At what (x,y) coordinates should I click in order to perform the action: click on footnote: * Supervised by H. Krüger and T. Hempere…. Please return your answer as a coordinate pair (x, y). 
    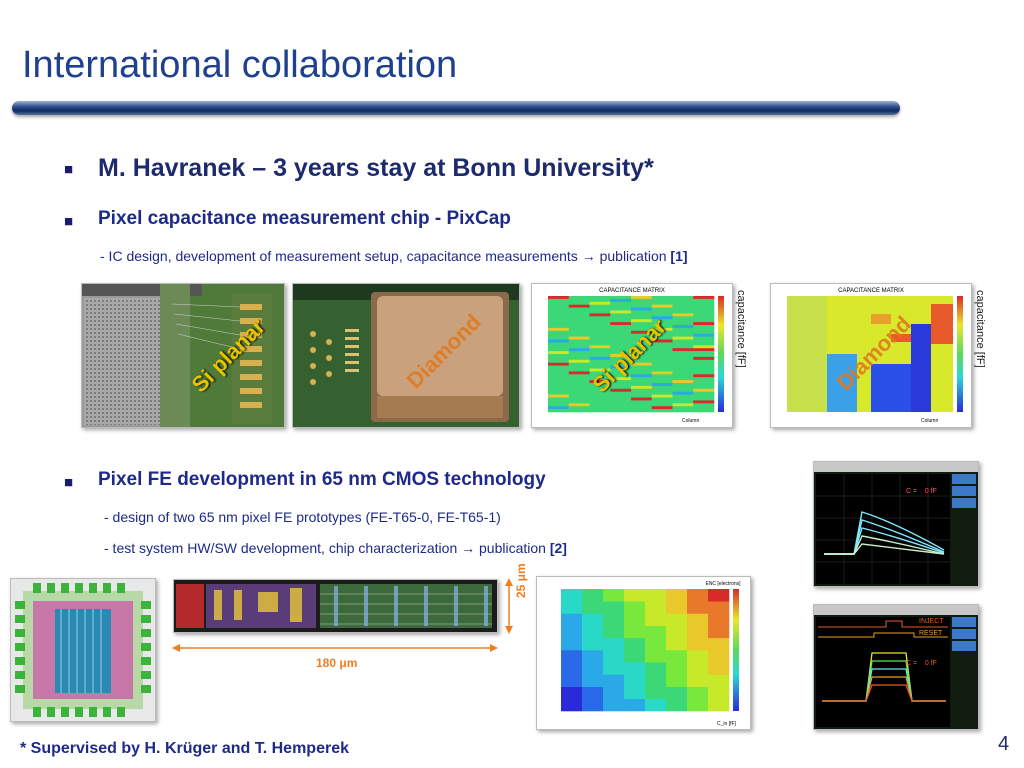
    Looking at the image, I should click on (184, 748).